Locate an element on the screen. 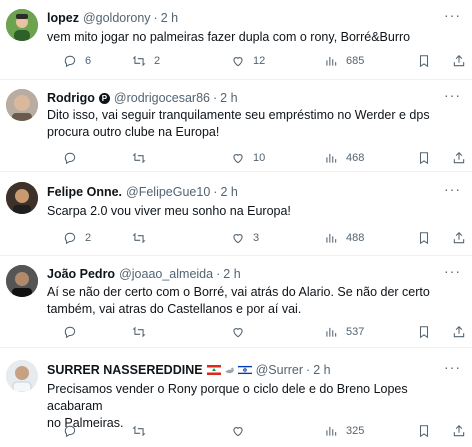 The width and height of the screenshot is (472, 447). user-handle: @Surrer is located at coordinates (279, 370).